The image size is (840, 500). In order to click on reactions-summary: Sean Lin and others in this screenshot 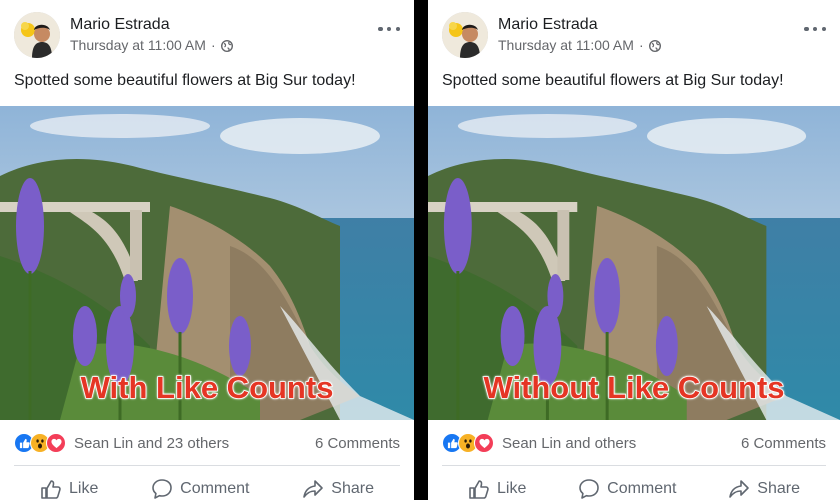, I will do `click(539, 443)`.